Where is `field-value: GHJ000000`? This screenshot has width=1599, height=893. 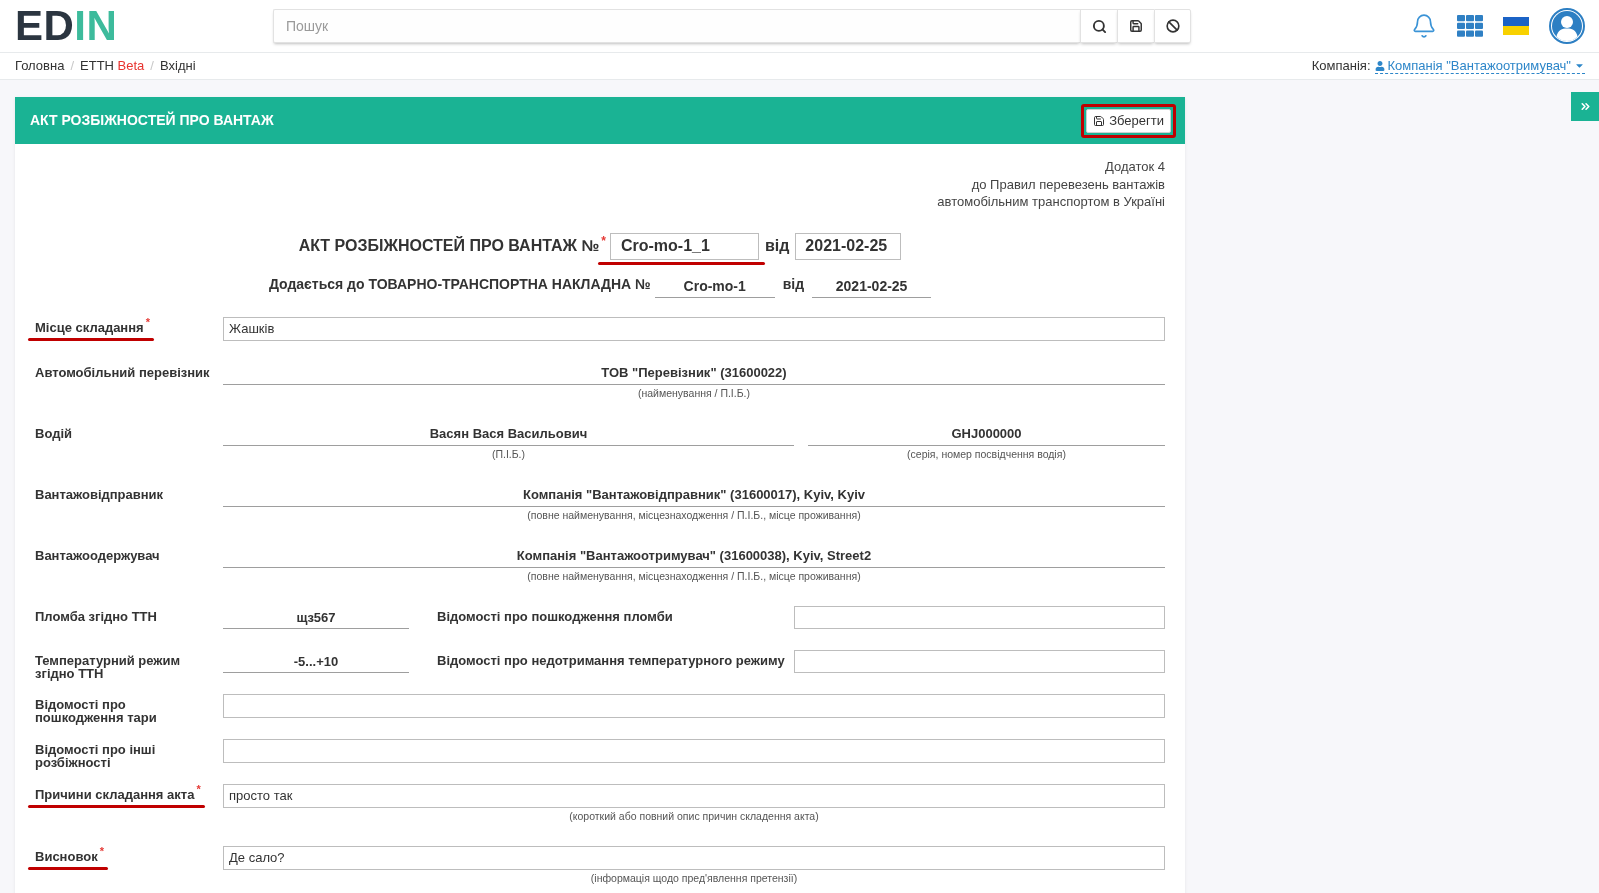 field-value: GHJ000000 is located at coordinates (986, 433).